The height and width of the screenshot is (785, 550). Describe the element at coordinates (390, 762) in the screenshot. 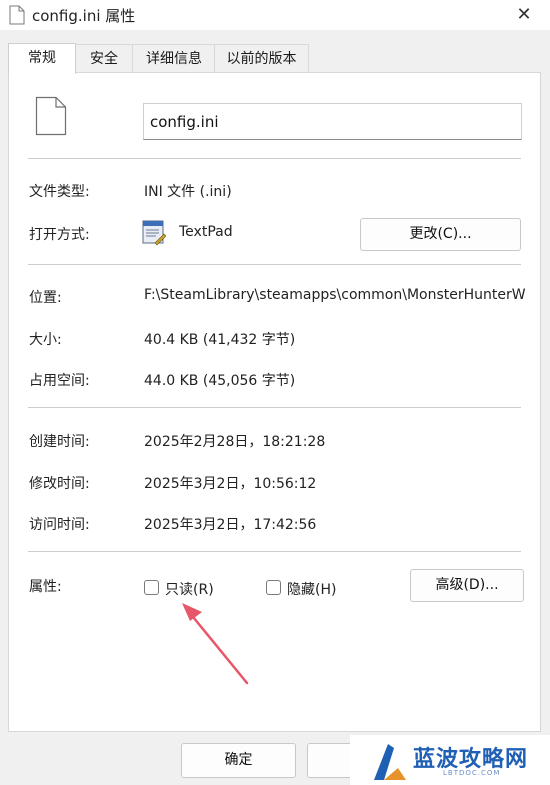

I see `watermark-logo-icon` at that location.